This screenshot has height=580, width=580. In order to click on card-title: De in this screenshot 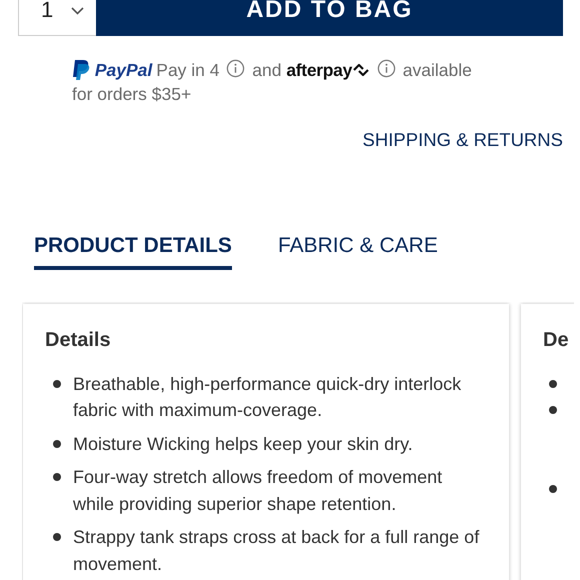, I will do `click(556, 340)`.